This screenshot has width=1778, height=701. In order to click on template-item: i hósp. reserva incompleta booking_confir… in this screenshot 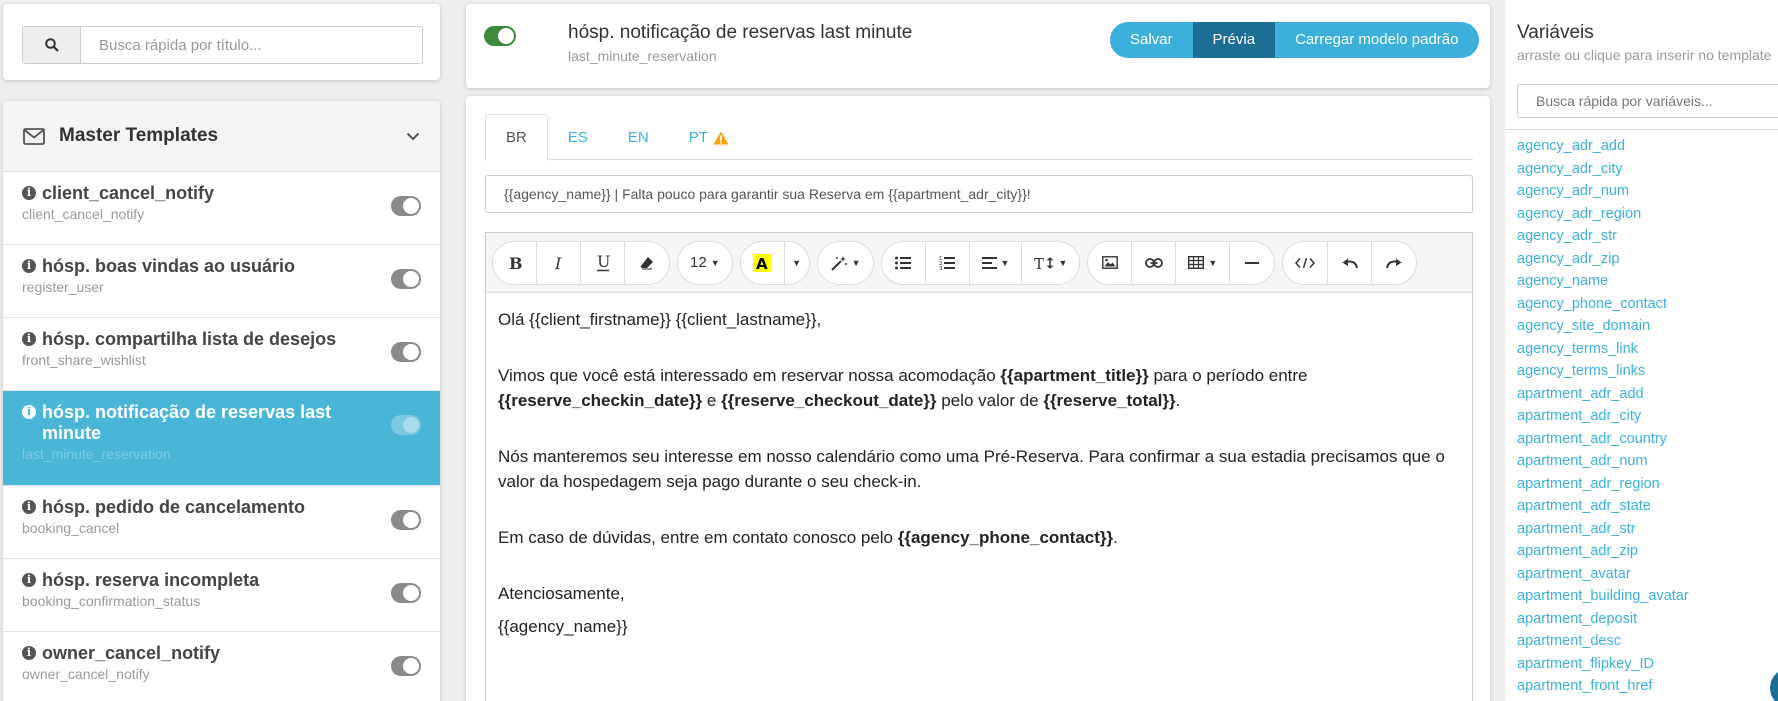, I will do `click(221, 595)`.